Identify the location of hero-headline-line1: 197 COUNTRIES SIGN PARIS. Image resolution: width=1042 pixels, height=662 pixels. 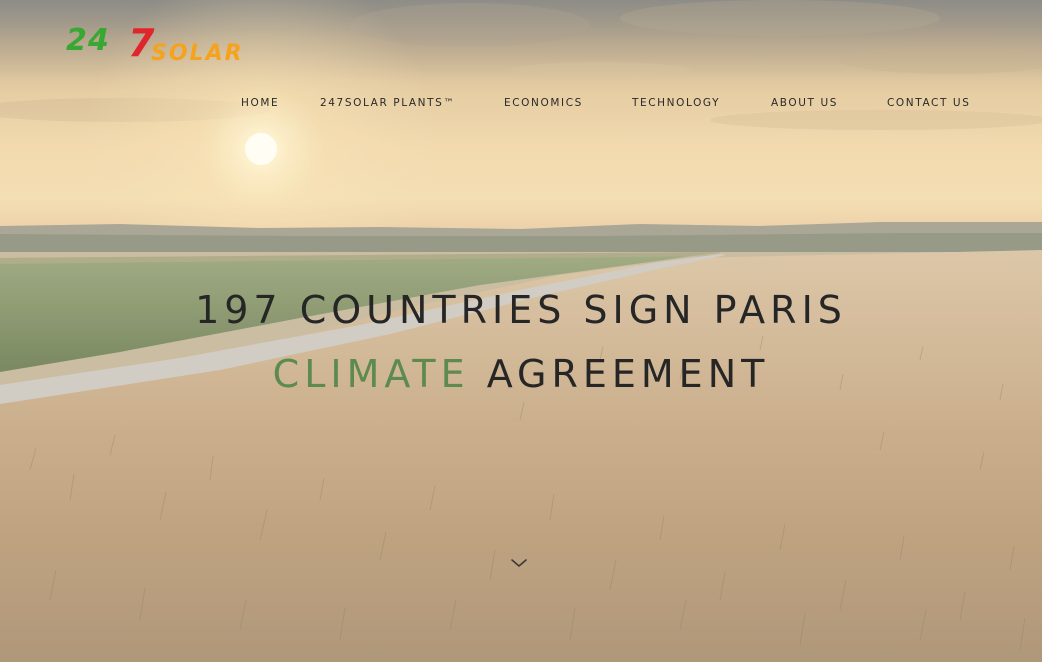
(521, 310).